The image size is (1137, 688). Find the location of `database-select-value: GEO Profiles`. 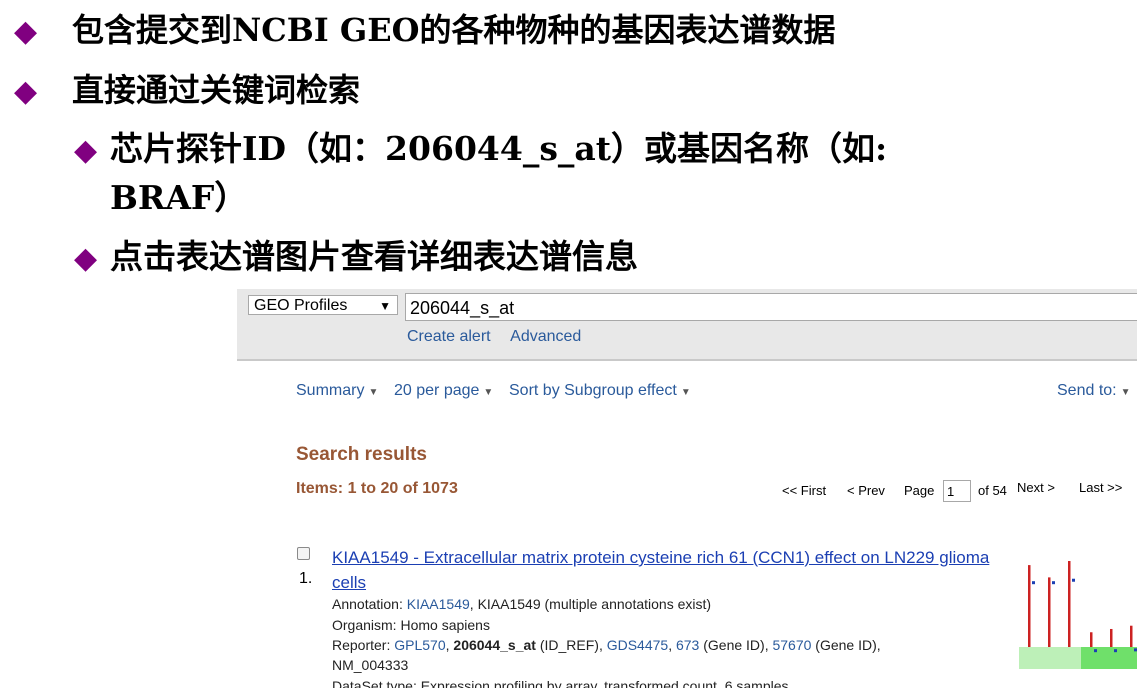

database-select-value: GEO Profiles is located at coordinates (301, 305).